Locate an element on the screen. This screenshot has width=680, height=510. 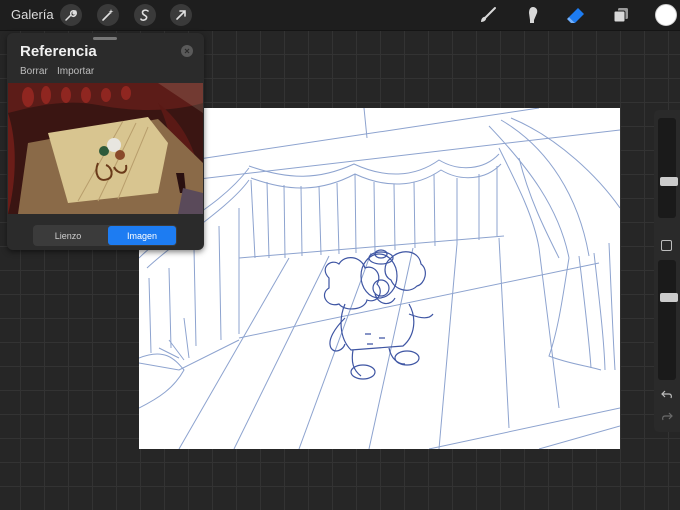
smudge-icon is located at coordinates (533, 15).